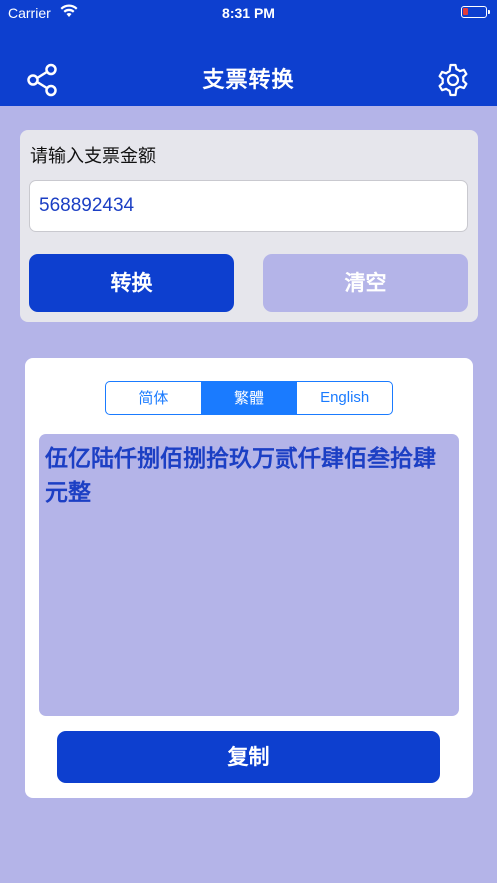 The height and width of the screenshot is (883, 497). What do you see at coordinates (154, 398) in the screenshot?
I see `tab-simplified: 简体` at bounding box center [154, 398].